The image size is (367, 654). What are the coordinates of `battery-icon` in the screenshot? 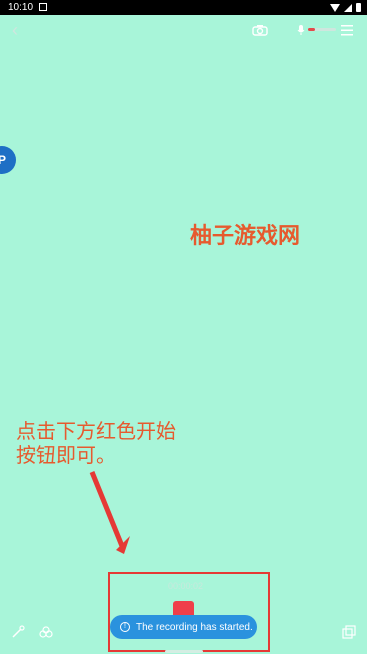 It's located at (358, 7).